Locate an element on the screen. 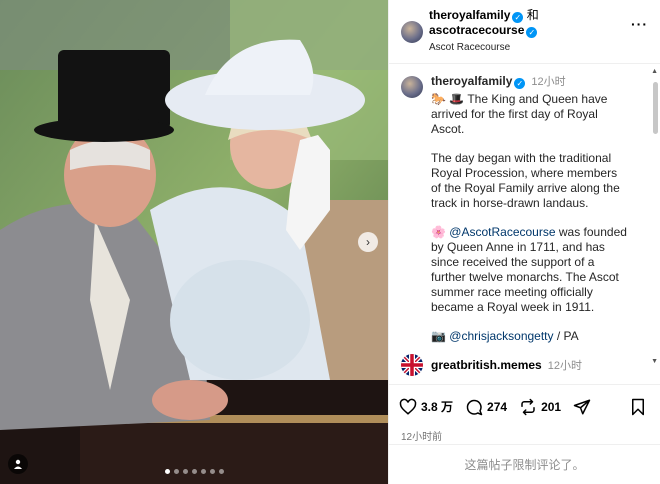 The width and height of the screenshot is (660, 484). person-icon is located at coordinates (18, 464).